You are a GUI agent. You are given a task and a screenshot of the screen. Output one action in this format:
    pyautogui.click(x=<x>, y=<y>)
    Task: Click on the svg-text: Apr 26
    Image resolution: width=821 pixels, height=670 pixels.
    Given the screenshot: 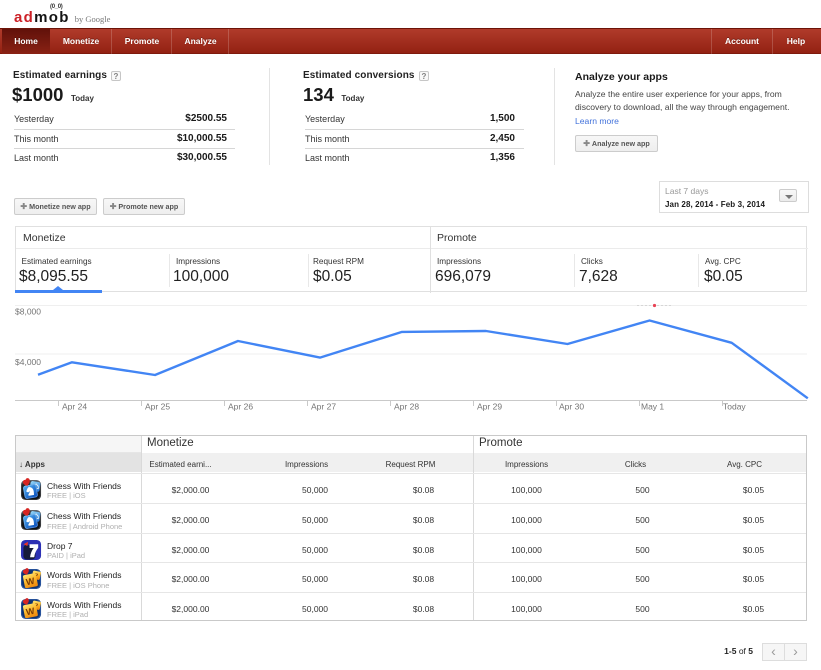 What is the action you would take?
    pyautogui.click(x=240, y=407)
    